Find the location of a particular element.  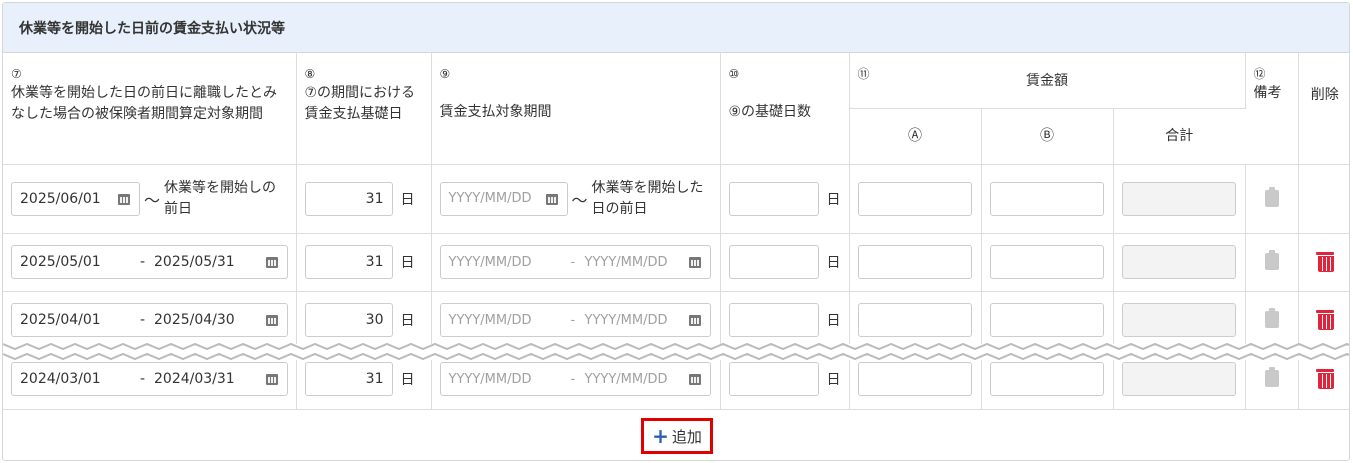

header-col7-label: 休業等を開始した日の前日に離職したとみなした場合の被保険者期間算定対象期間 is located at coordinates (144, 103).